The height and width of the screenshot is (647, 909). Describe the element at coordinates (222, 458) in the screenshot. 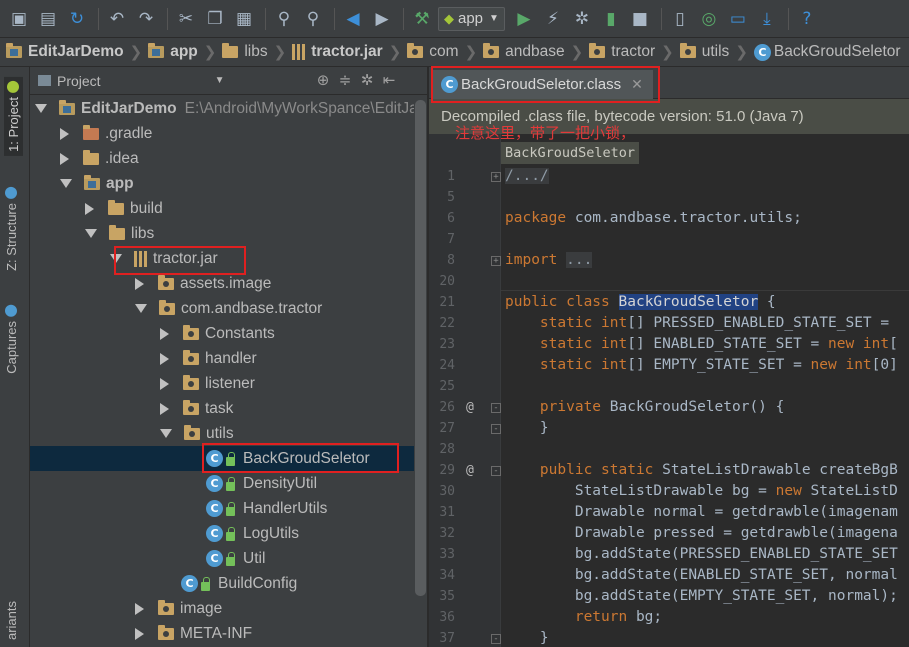

I see `tree-item-backgroudseletor: C BackGroudSeletor` at that location.